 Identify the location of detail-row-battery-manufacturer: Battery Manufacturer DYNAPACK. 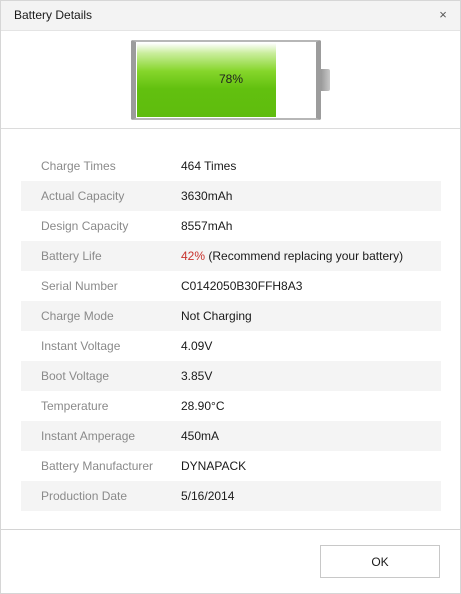
(231, 466).